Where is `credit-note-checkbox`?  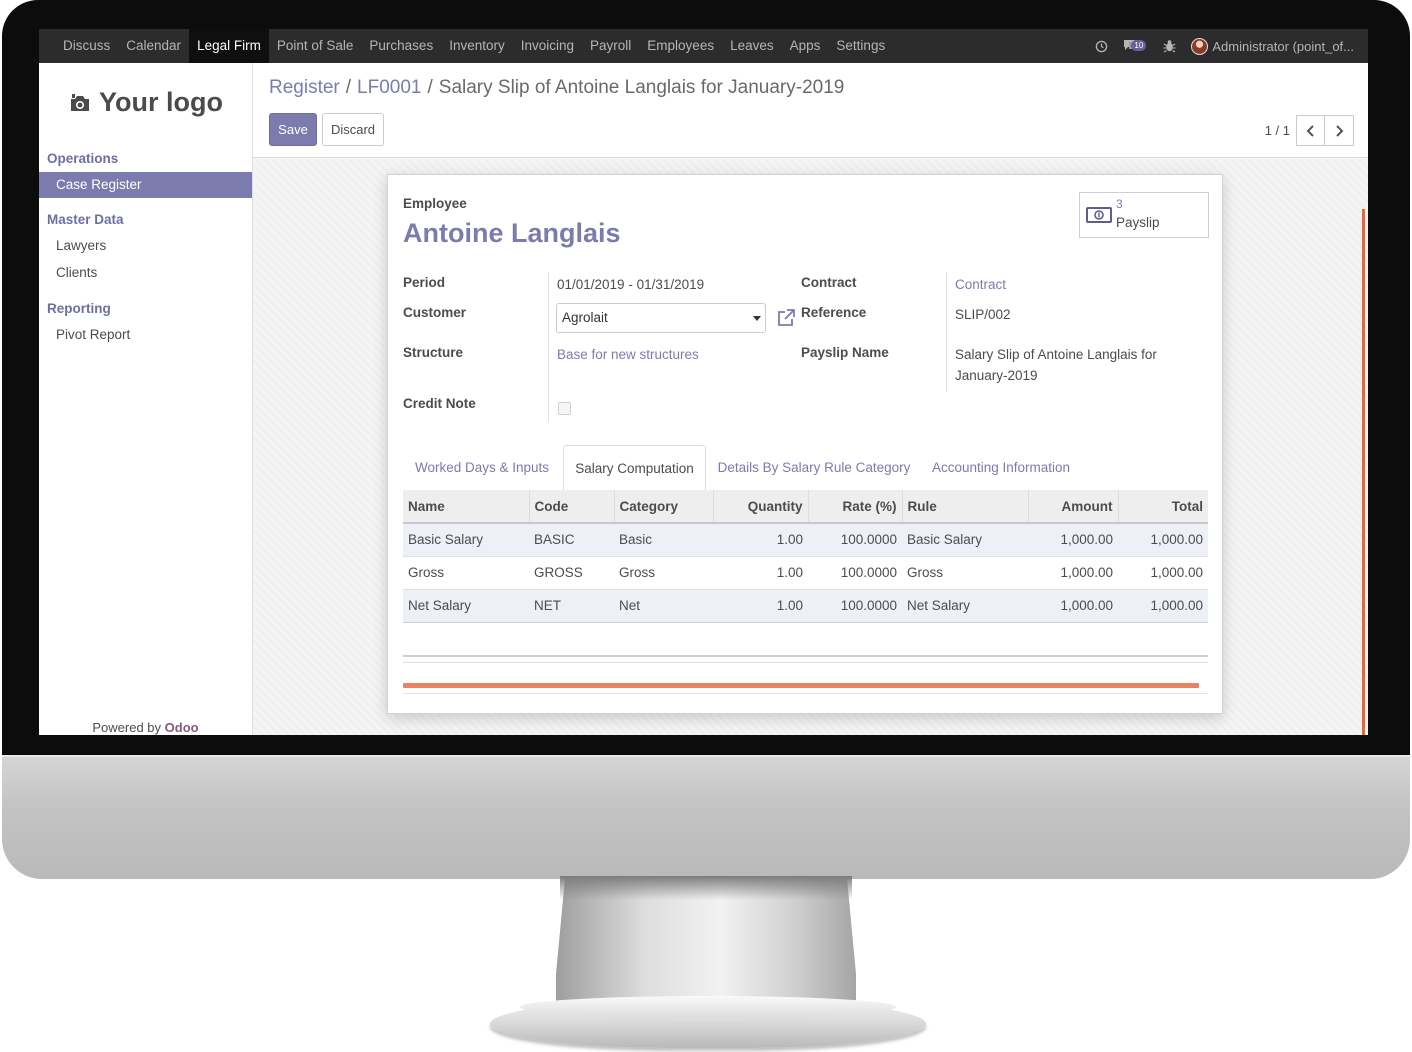
credit-note-checkbox is located at coordinates (564, 408).